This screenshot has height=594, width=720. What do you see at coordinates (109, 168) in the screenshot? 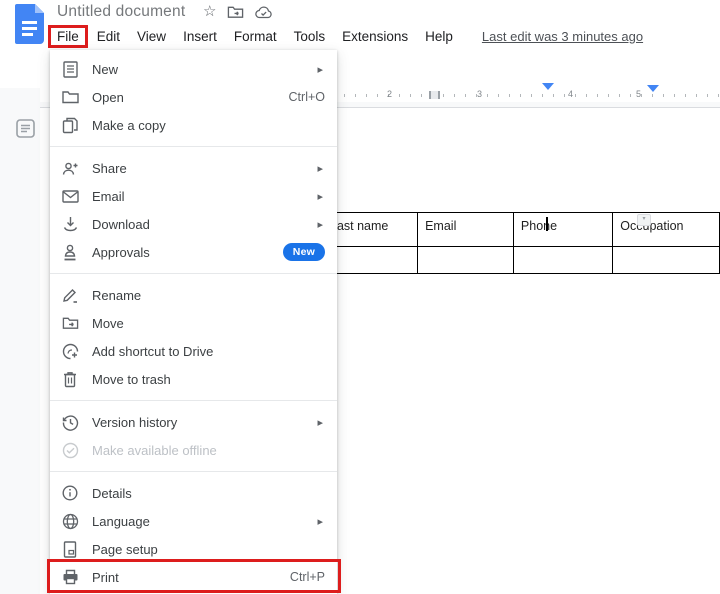
I see `menu-item-label: Share` at bounding box center [109, 168].